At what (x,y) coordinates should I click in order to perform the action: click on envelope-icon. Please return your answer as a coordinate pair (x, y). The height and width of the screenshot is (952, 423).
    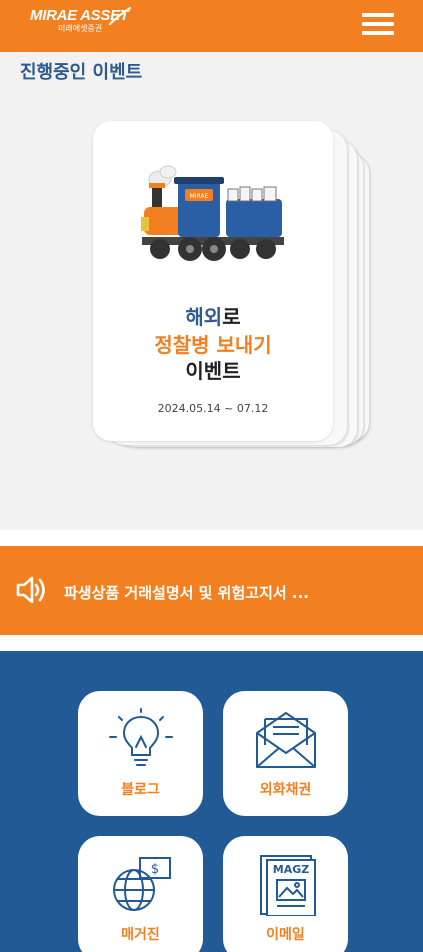
    Looking at the image, I should click on (285, 740).